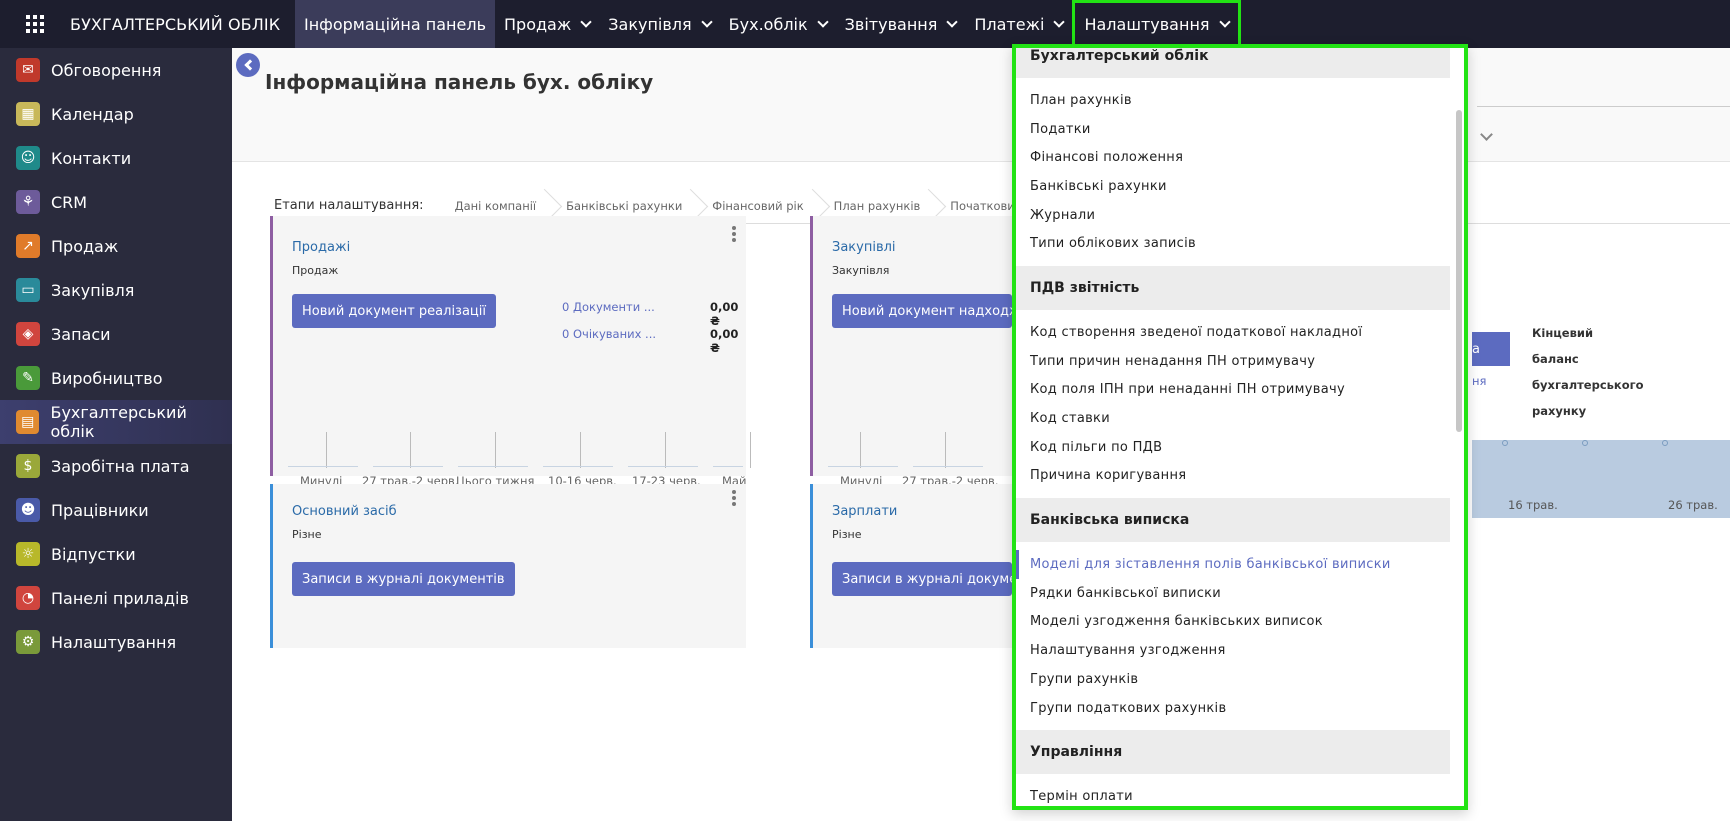 This screenshot has width=1730, height=821. What do you see at coordinates (1147, 24) in the screenshot?
I see `menu-label: Налаштування` at bounding box center [1147, 24].